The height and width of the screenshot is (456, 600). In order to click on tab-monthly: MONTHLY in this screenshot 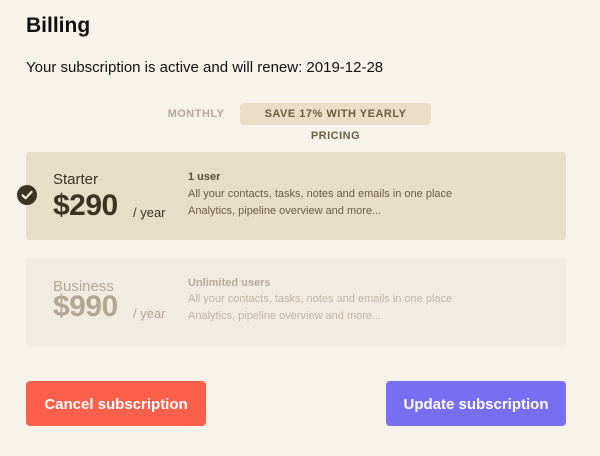, I will do `click(196, 114)`.